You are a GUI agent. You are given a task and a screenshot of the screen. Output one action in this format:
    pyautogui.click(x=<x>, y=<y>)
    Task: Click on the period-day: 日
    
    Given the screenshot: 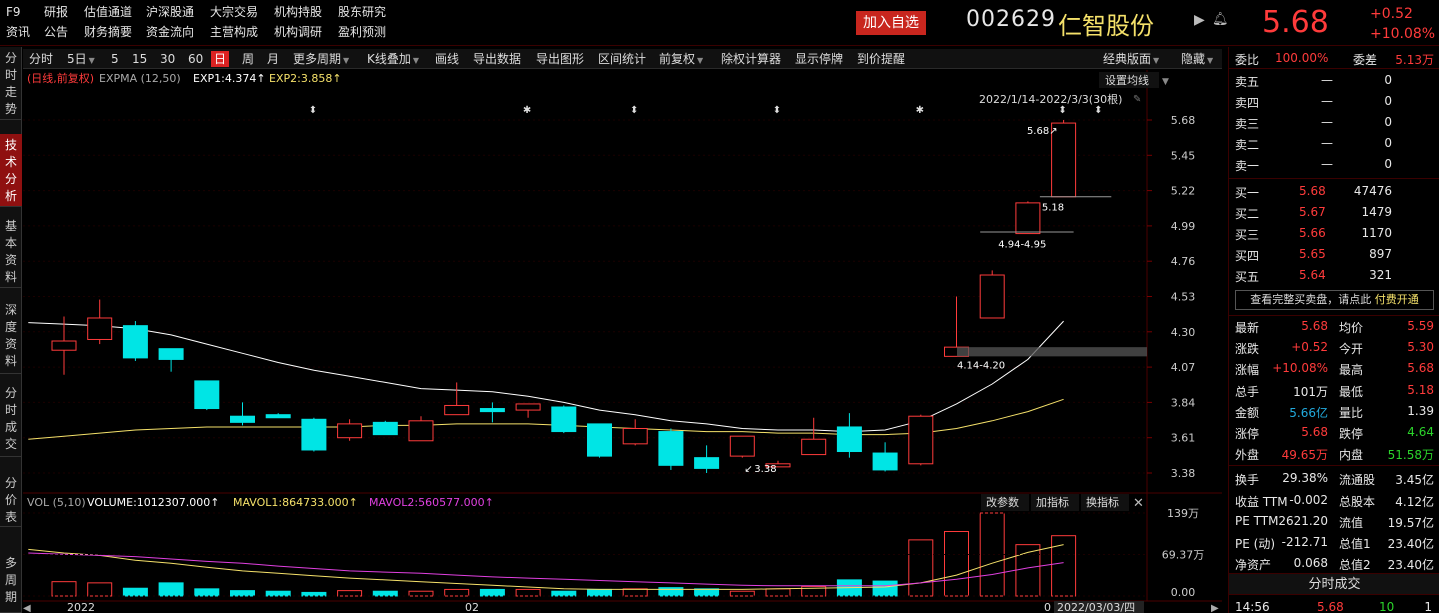 What is the action you would take?
    pyautogui.click(x=220, y=59)
    